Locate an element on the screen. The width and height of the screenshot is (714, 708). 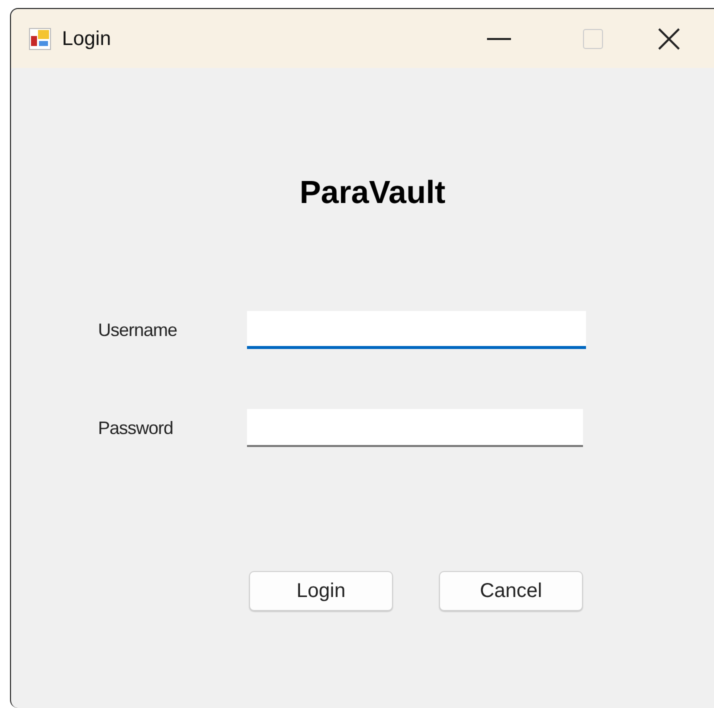
app-heading: ParaVault is located at coordinates (373, 192).